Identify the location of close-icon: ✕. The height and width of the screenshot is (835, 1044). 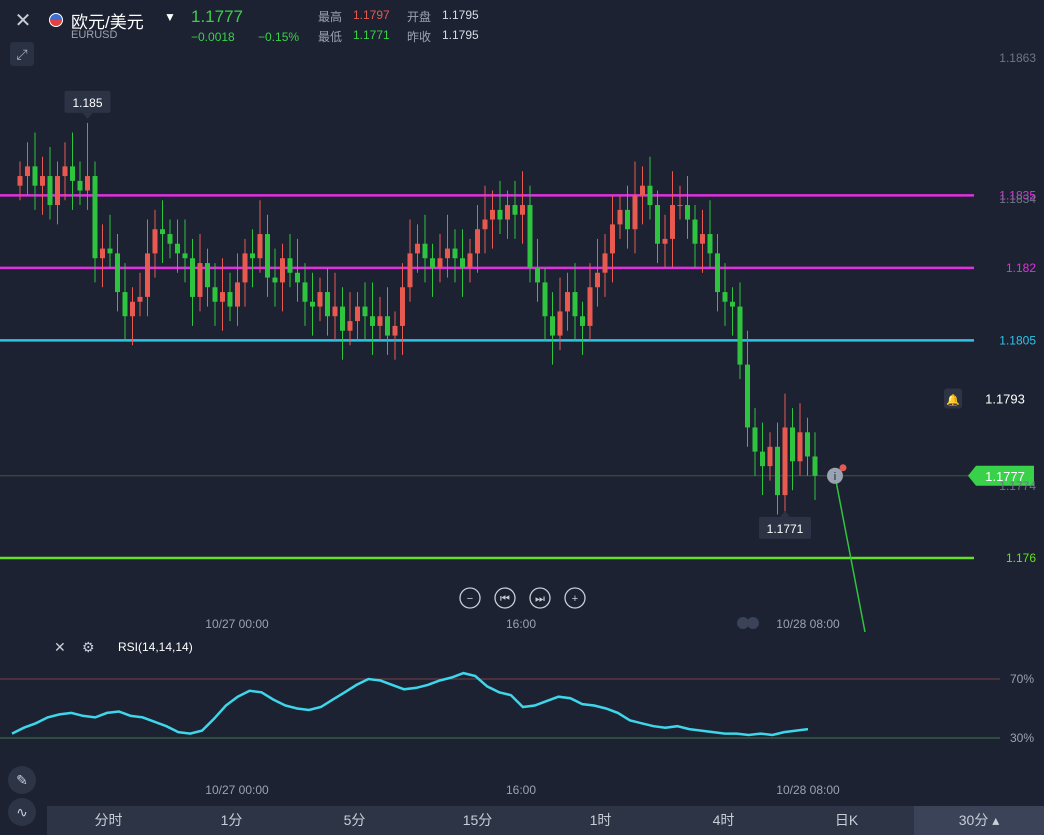
(23, 21).